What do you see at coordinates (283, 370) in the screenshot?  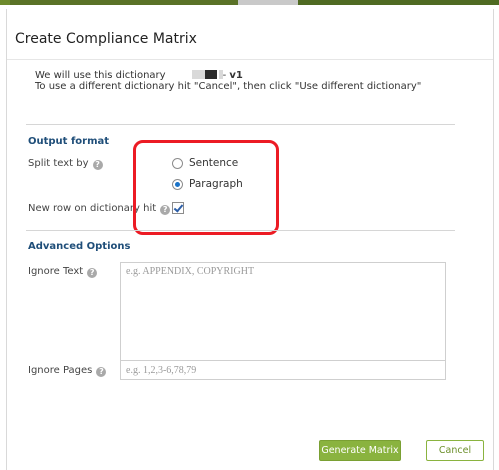 I see `ignore-pages-field` at bounding box center [283, 370].